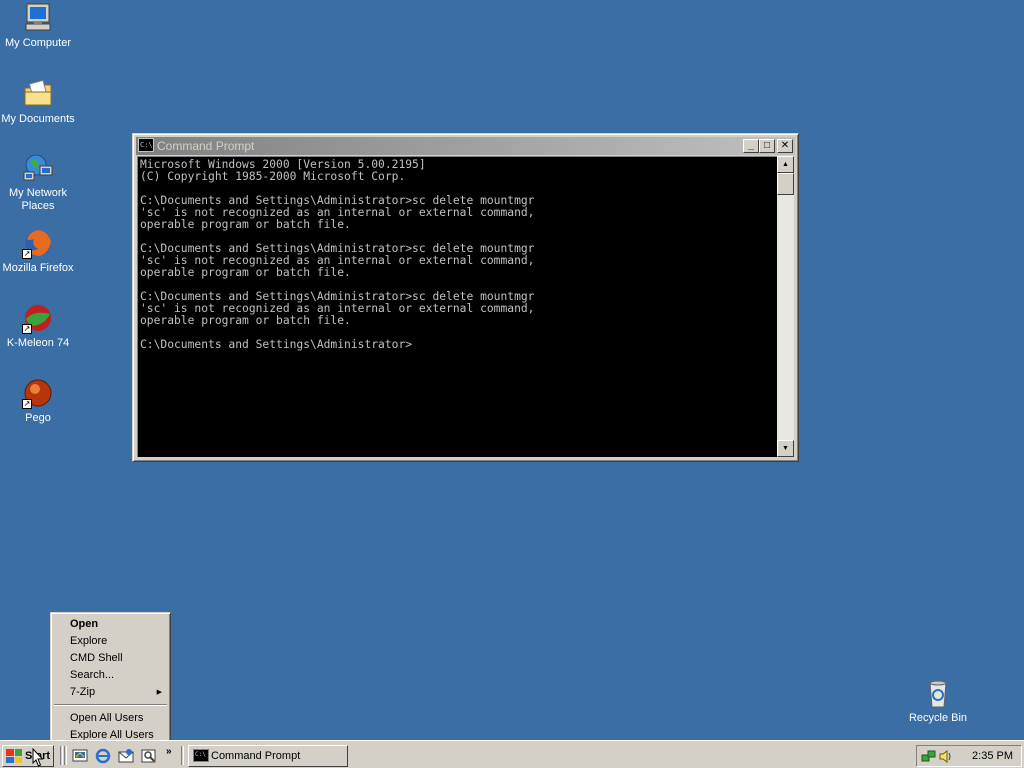 The image size is (1024, 768). Describe the element at coordinates (751, 146) in the screenshot. I see `minimize-button: _` at that location.